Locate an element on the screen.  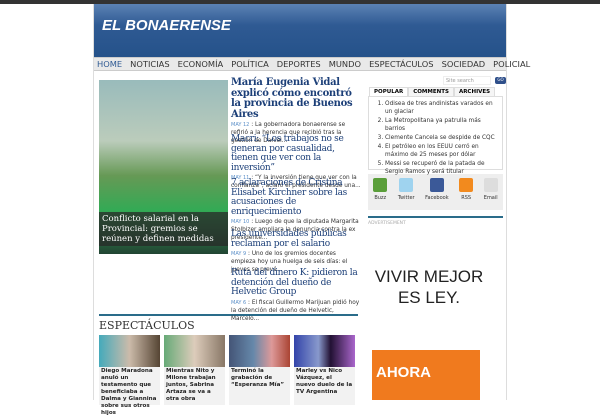
buzz-link: Buzz is located at coordinates (380, 194).